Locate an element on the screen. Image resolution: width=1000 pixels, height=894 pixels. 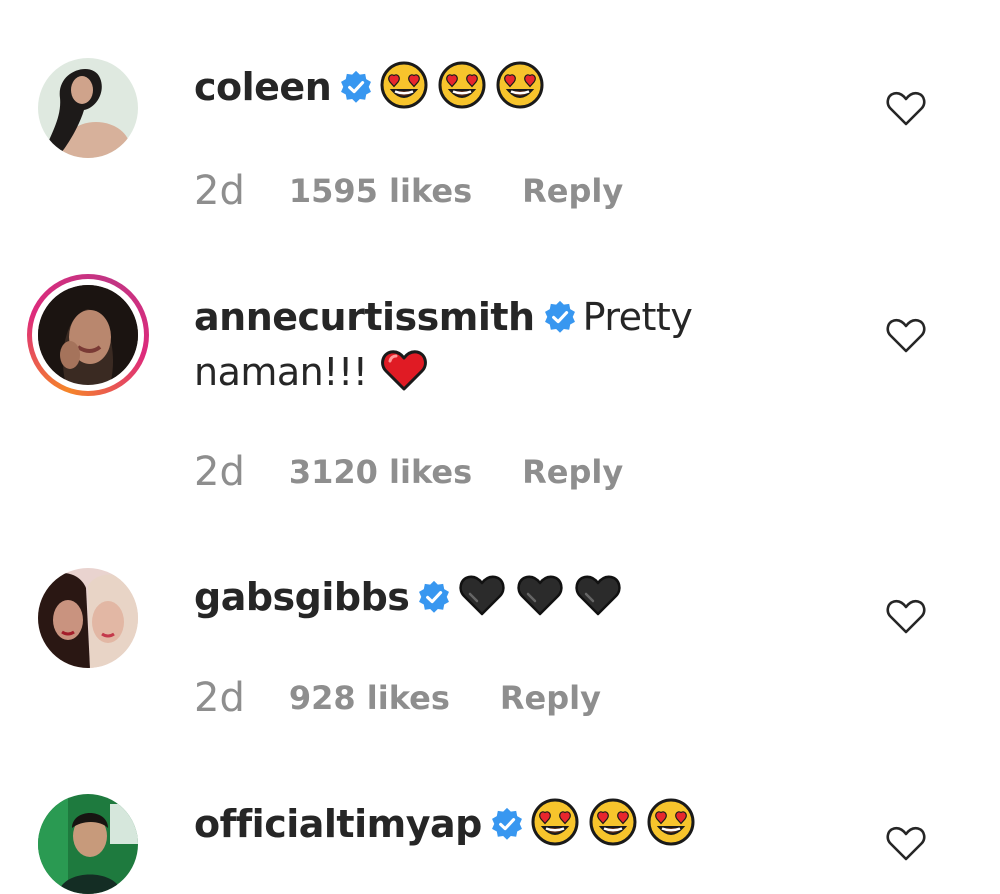
comment-username: annecurtissmith is located at coordinates (364, 317).